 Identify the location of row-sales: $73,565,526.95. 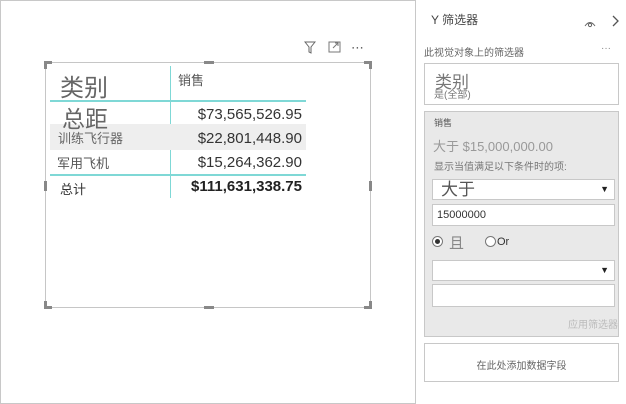
(249, 114).